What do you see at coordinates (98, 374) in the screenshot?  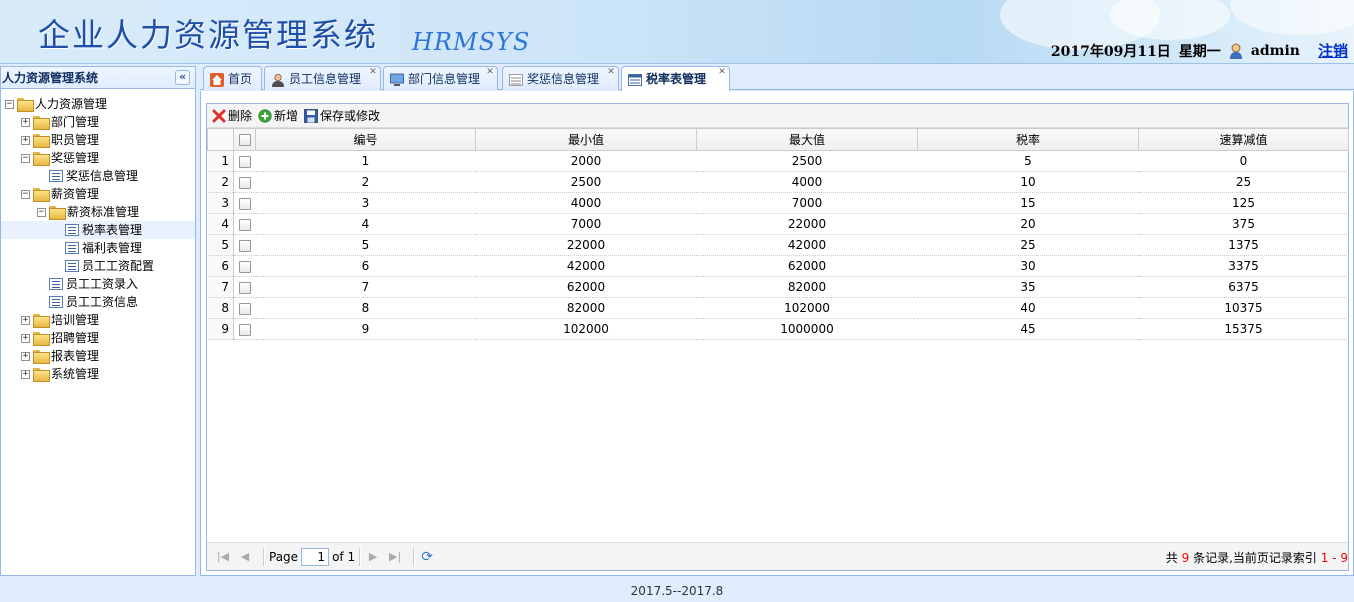 I see `tree-node-system: + 系统管理` at bounding box center [98, 374].